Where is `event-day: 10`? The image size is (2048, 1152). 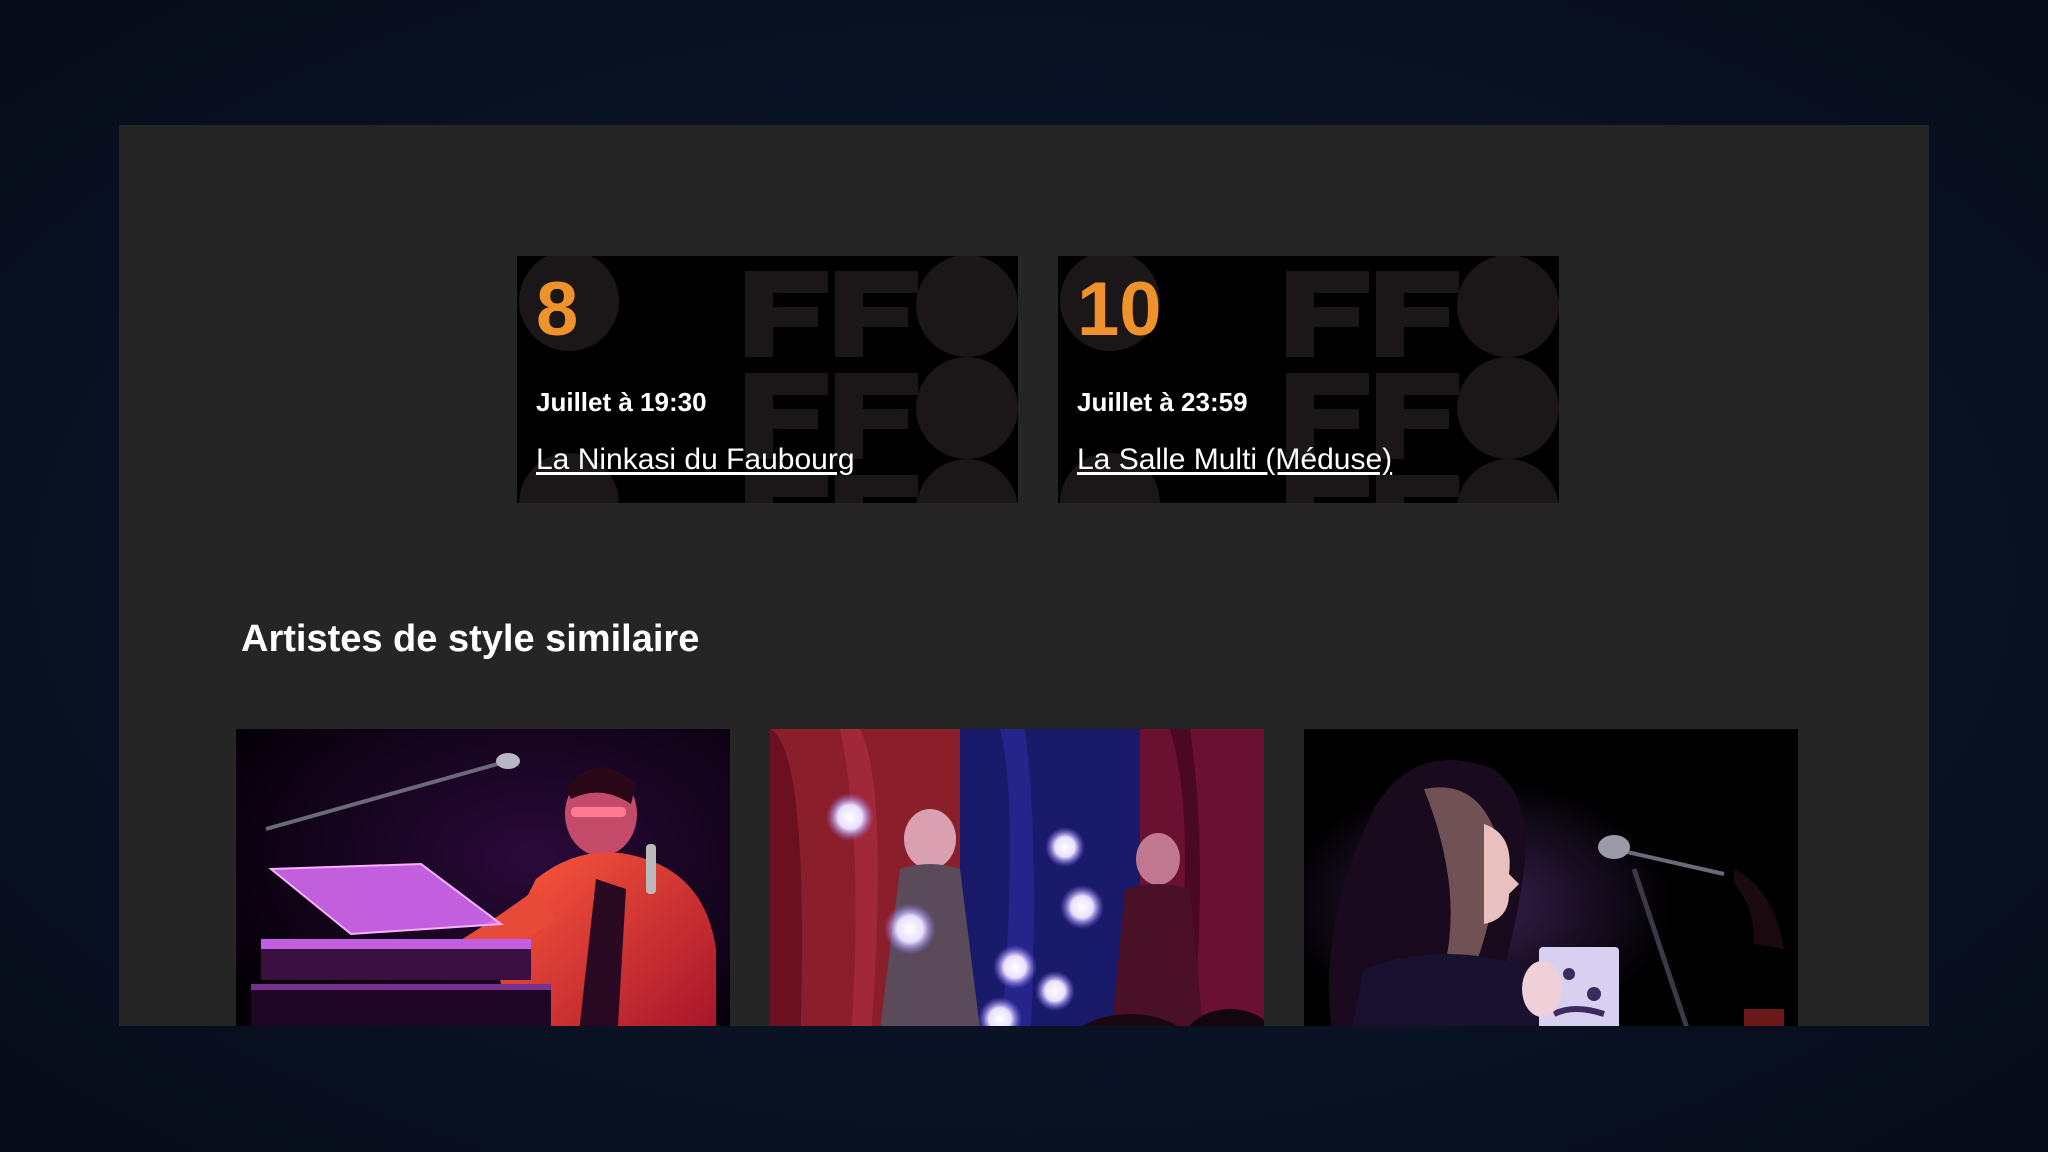 event-day: 10 is located at coordinates (1119, 309).